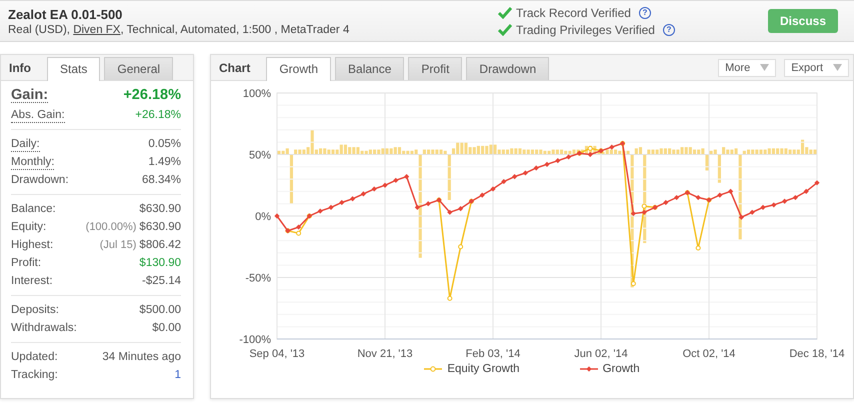  Describe the element at coordinates (40, 180) in the screenshot. I see `stat-label: Drawdown:` at that location.